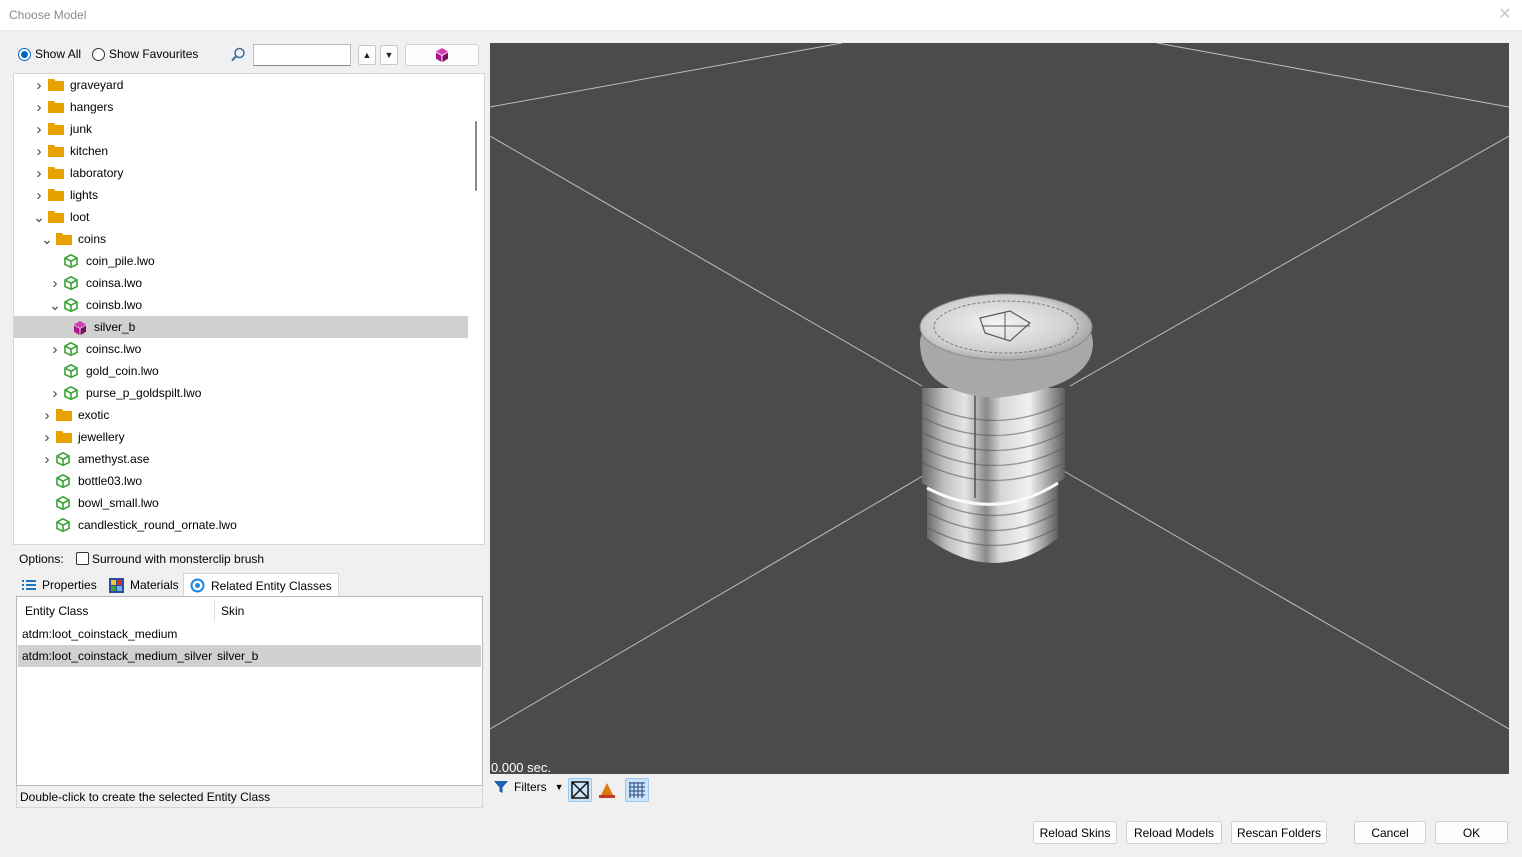 The width and height of the screenshot is (1522, 857). What do you see at coordinates (442, 55) in the screenshot?
I see `favourite-toggle-button` at bounding box center [442, 55].